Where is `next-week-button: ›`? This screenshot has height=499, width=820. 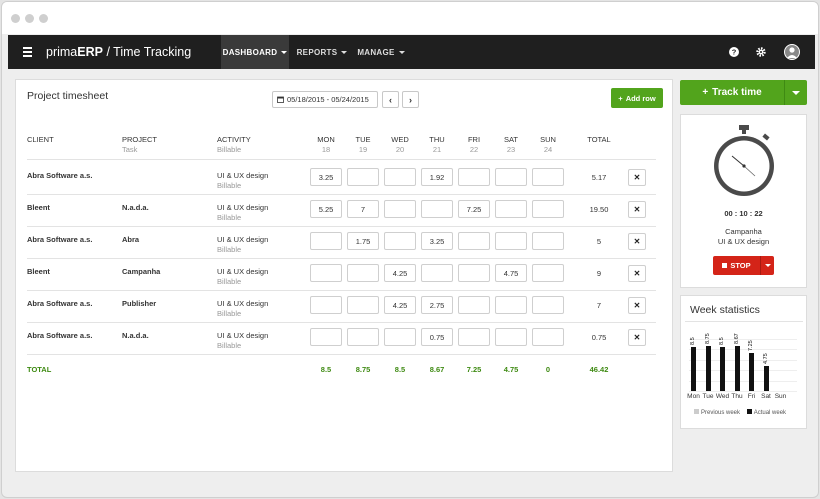 next-week-button: › is located at coordinates (410, 99).